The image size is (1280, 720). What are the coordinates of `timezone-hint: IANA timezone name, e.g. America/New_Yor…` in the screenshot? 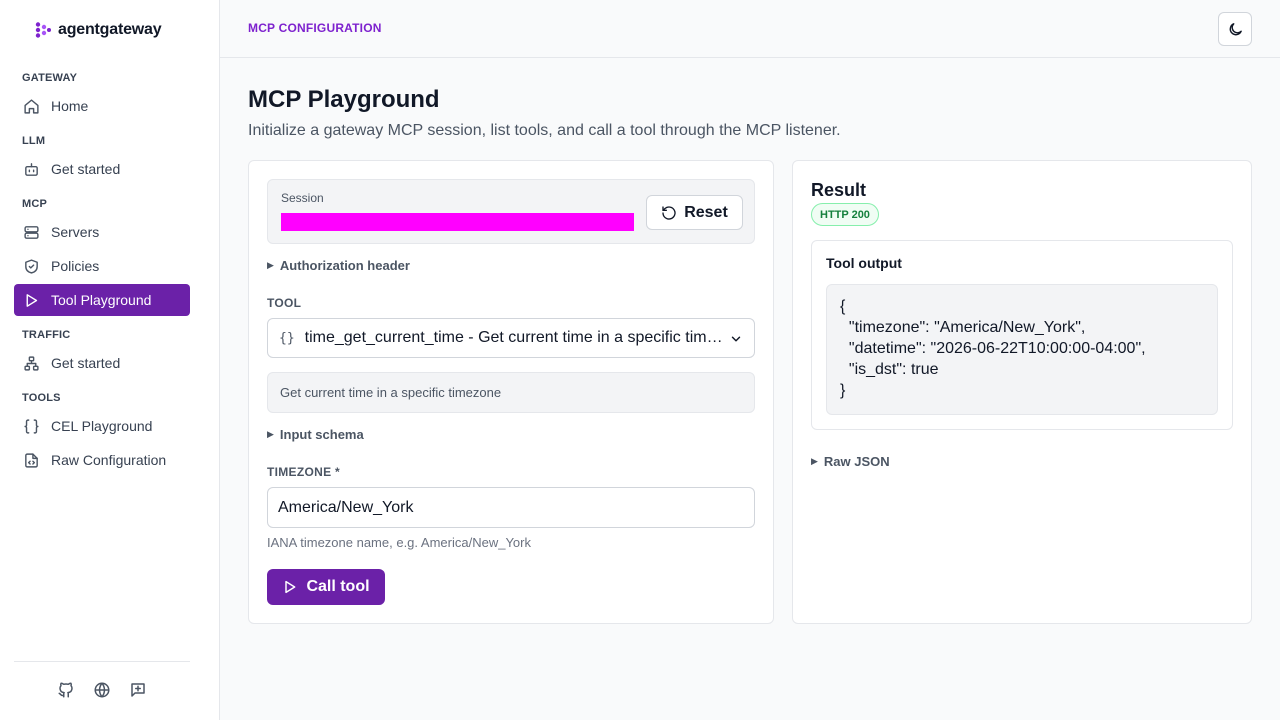 It's located at (399, 542).